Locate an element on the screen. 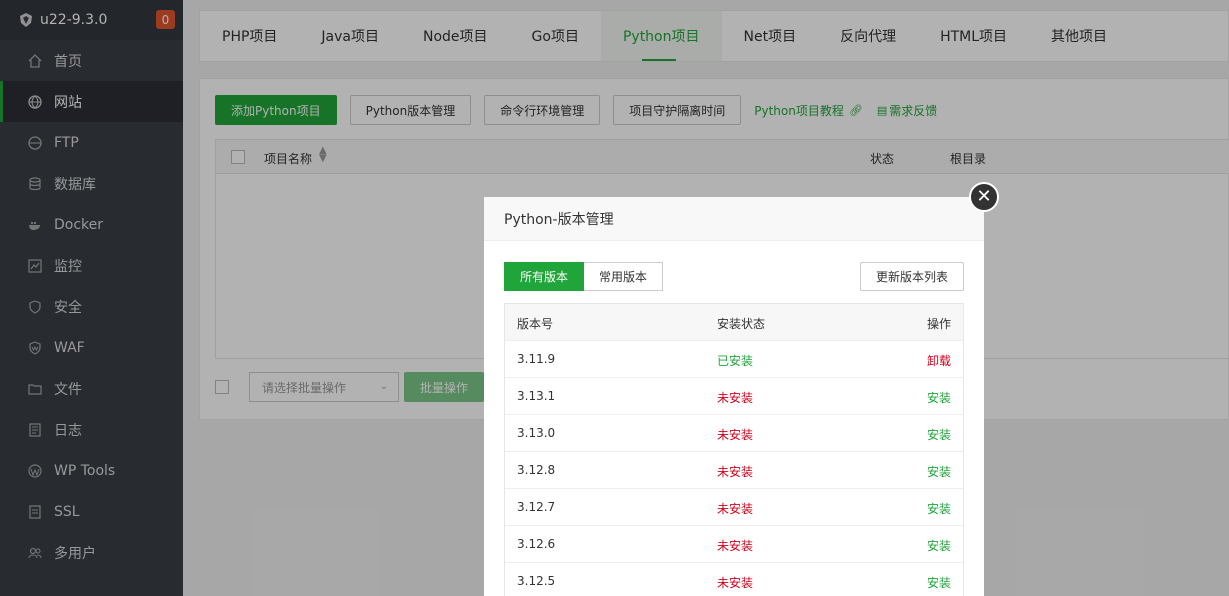 Image resolution: width=1229 pixels, height=596 pixels. table-row: 3.12.8 未安装 安装 is located at coordinates (734, 470).